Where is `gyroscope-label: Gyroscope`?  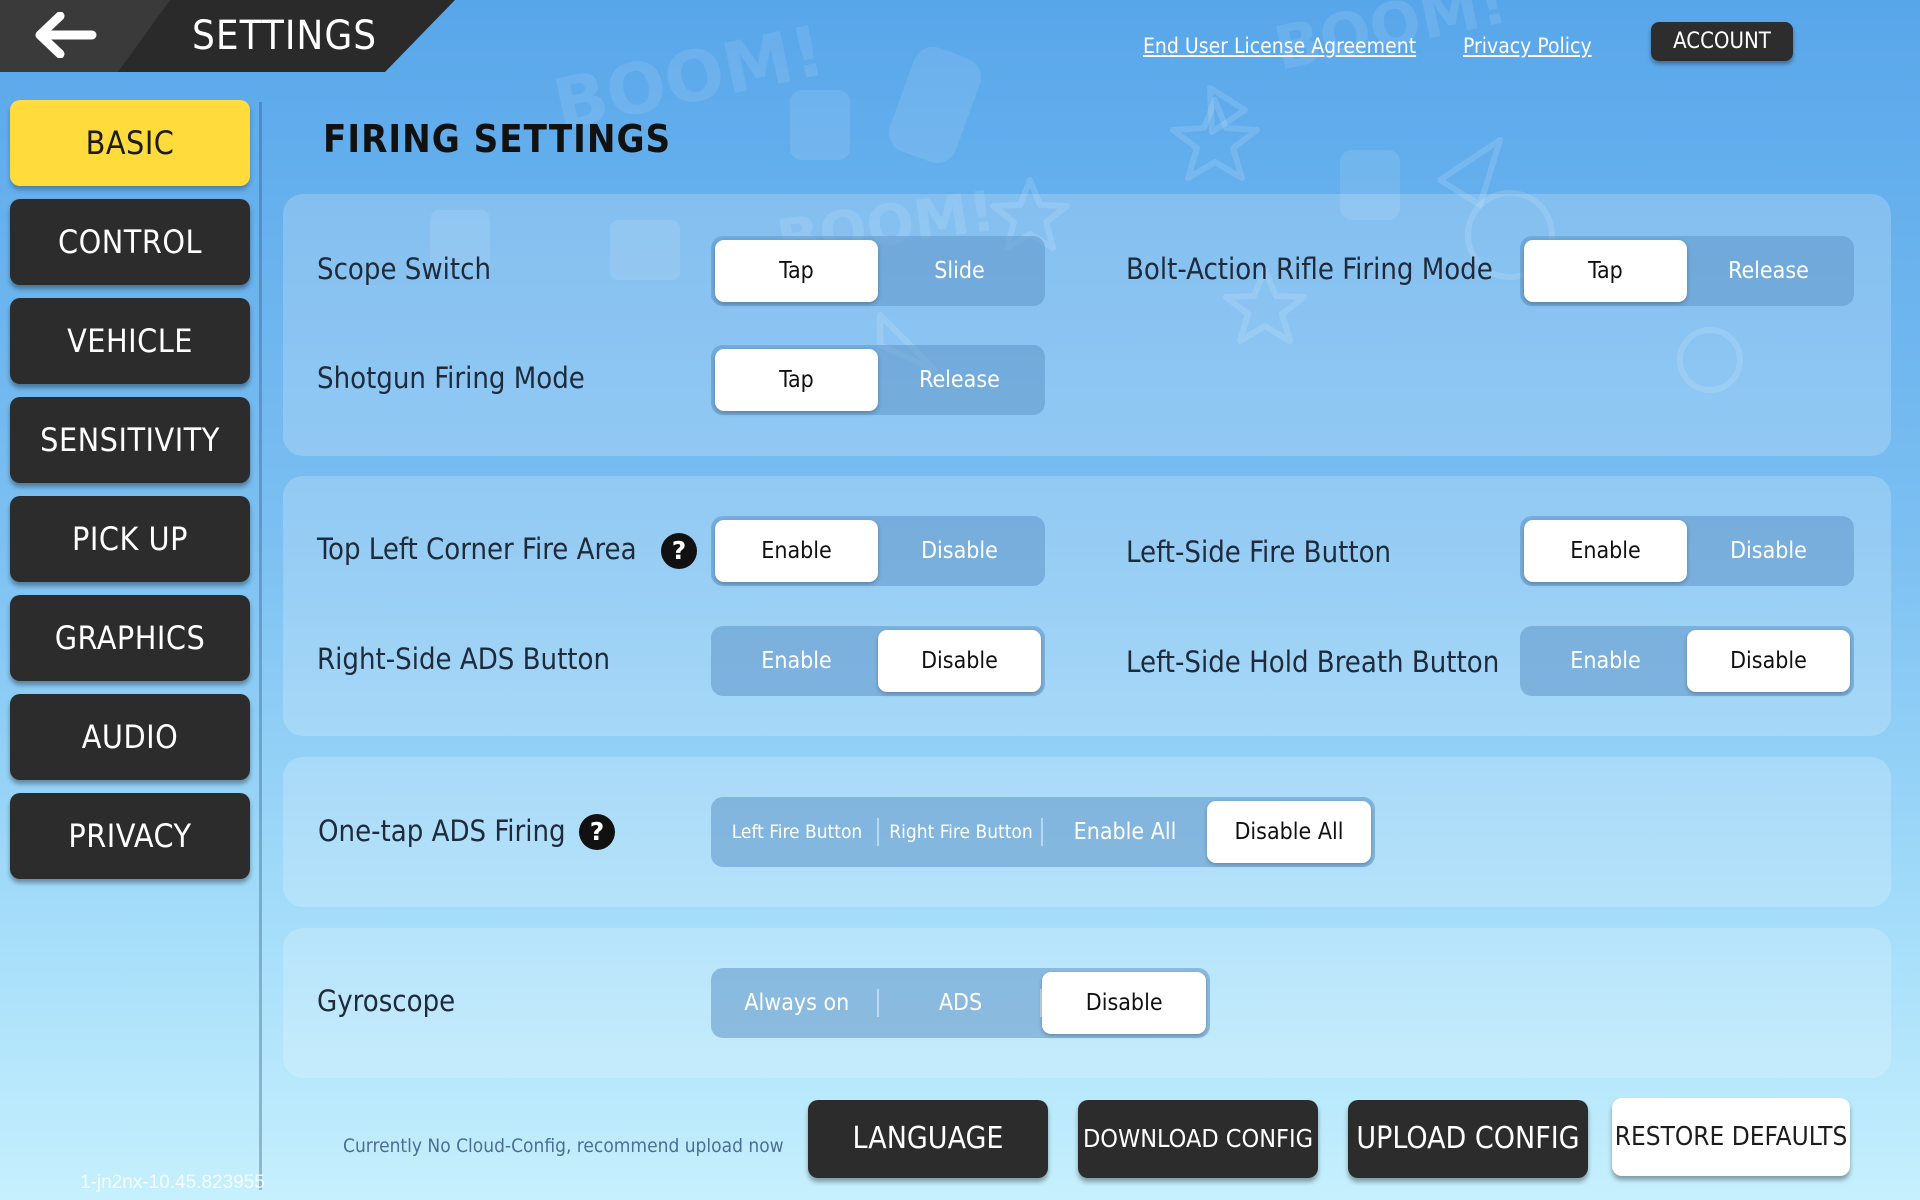 gyroscope-label: Gyroscope is located at coordinates (386, 1001).